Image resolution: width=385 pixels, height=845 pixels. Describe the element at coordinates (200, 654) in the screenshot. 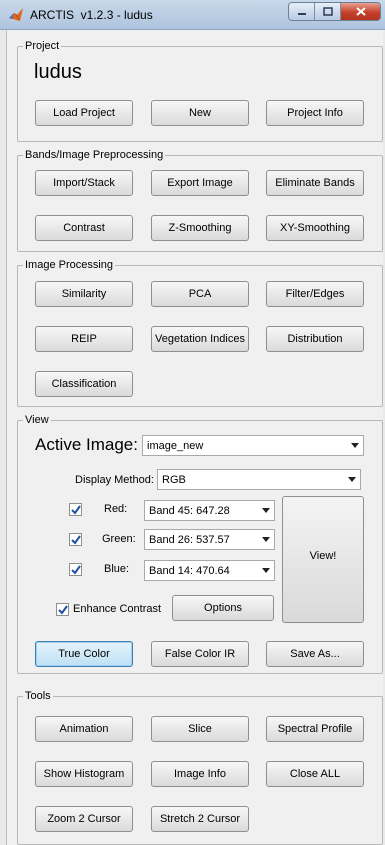

I see `false-color-ir-button: False Color IR` at that location.